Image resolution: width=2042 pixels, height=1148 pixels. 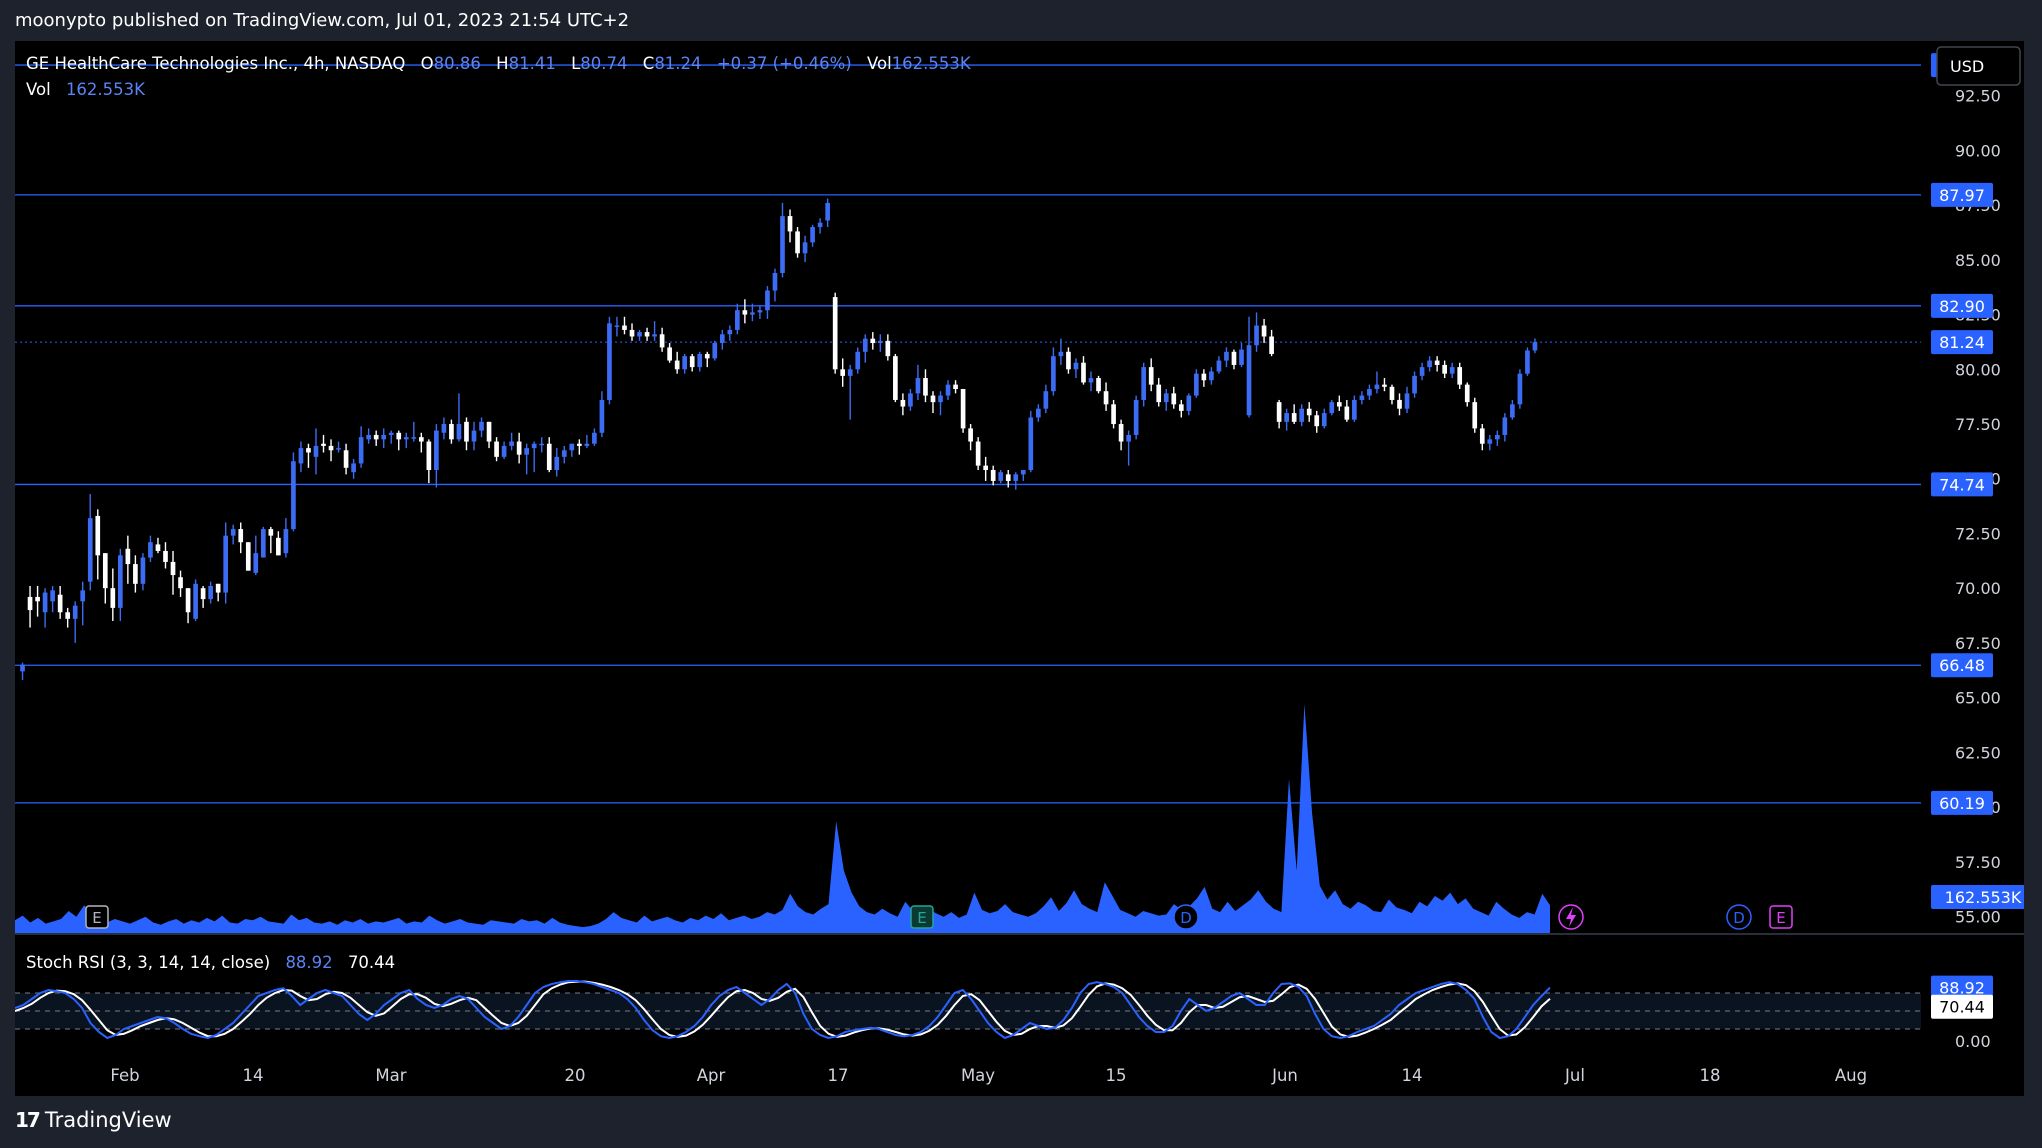 I want to click on tradingview-brand: 17 TradingView, so click(x=93, y=1120).